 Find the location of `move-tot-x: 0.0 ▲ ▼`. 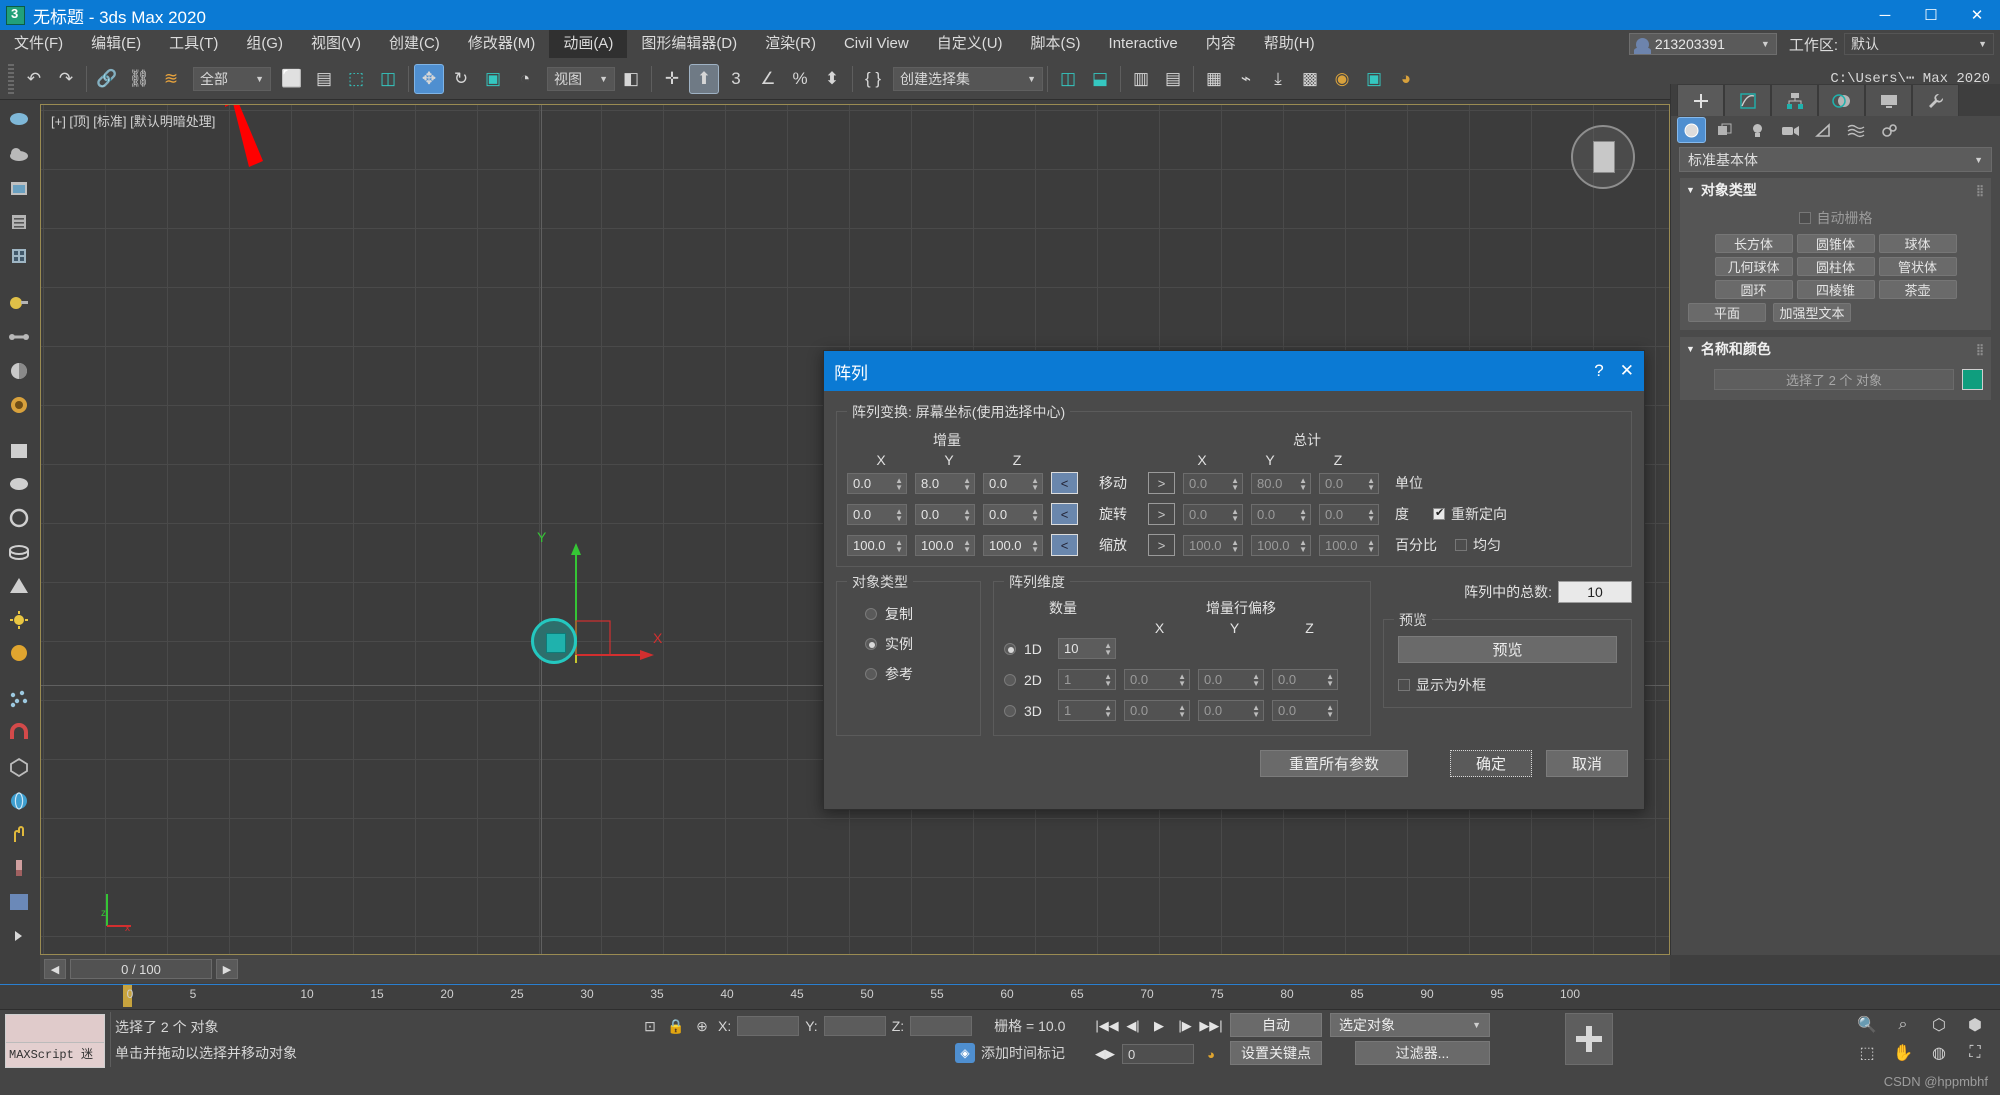

move-tot-x: 0.0 ▲ ▼ is located at coordinates (1213, 483).